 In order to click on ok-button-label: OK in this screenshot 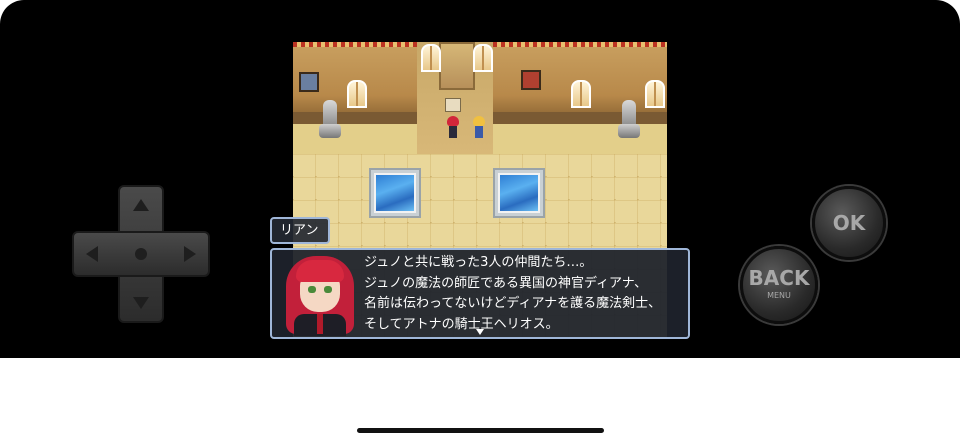, I will do `click(849, 223)`.